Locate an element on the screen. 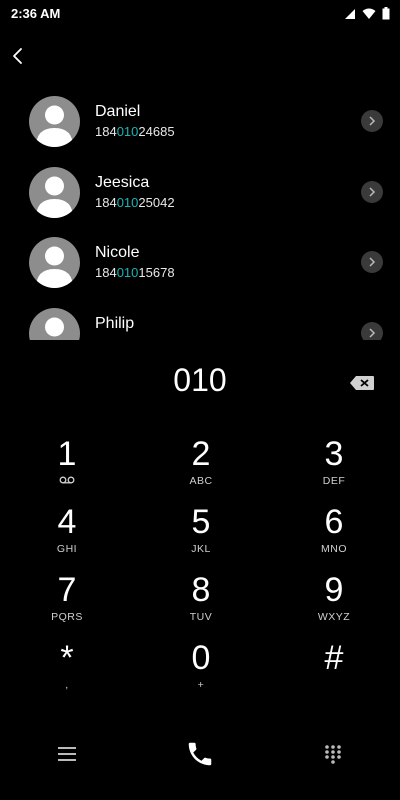 This screenshot has height=800, width=400. contact-row: Daniel 18401024685 is located at coordinates (200, 121).